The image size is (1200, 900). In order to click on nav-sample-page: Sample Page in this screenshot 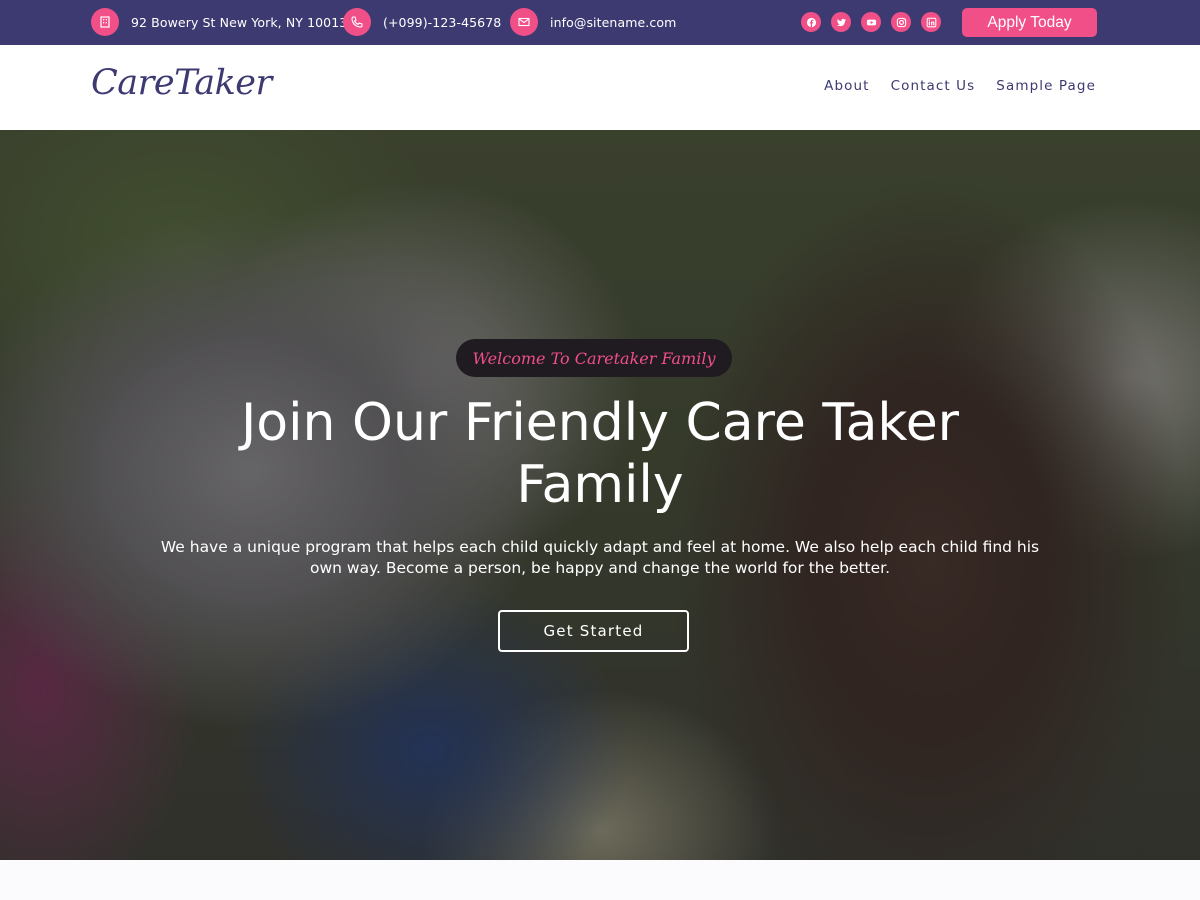, I will do `click(1046, 86)`.